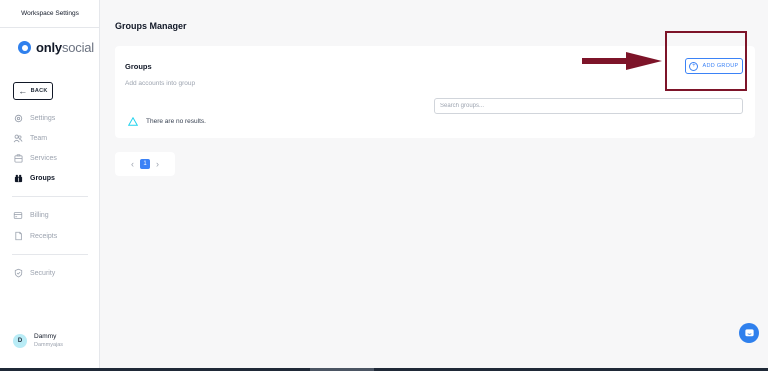  What do you see at coordinates (43, 118) in the screenshot?
I see `sidebar-item-label: Settings` at bounding box center [43, 118].